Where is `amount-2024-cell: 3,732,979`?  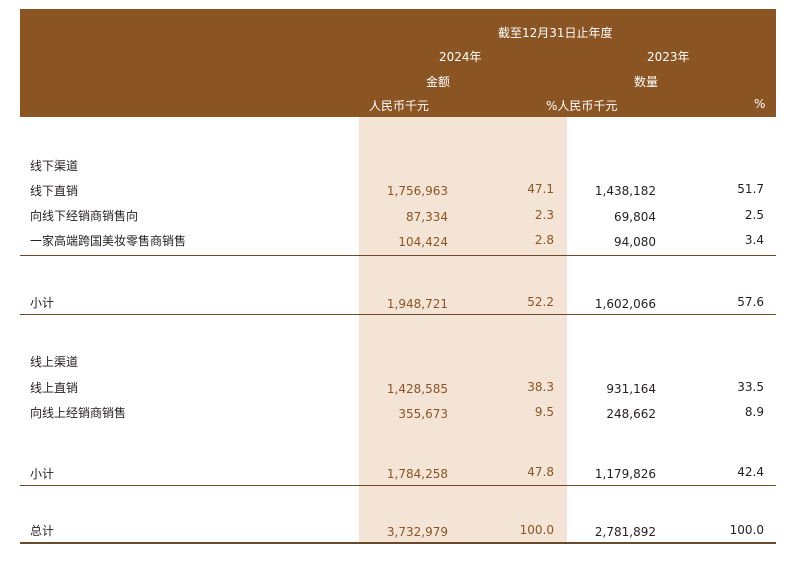
amount-2024-cell: 3,732,979 is located at coordinates (417, 532).